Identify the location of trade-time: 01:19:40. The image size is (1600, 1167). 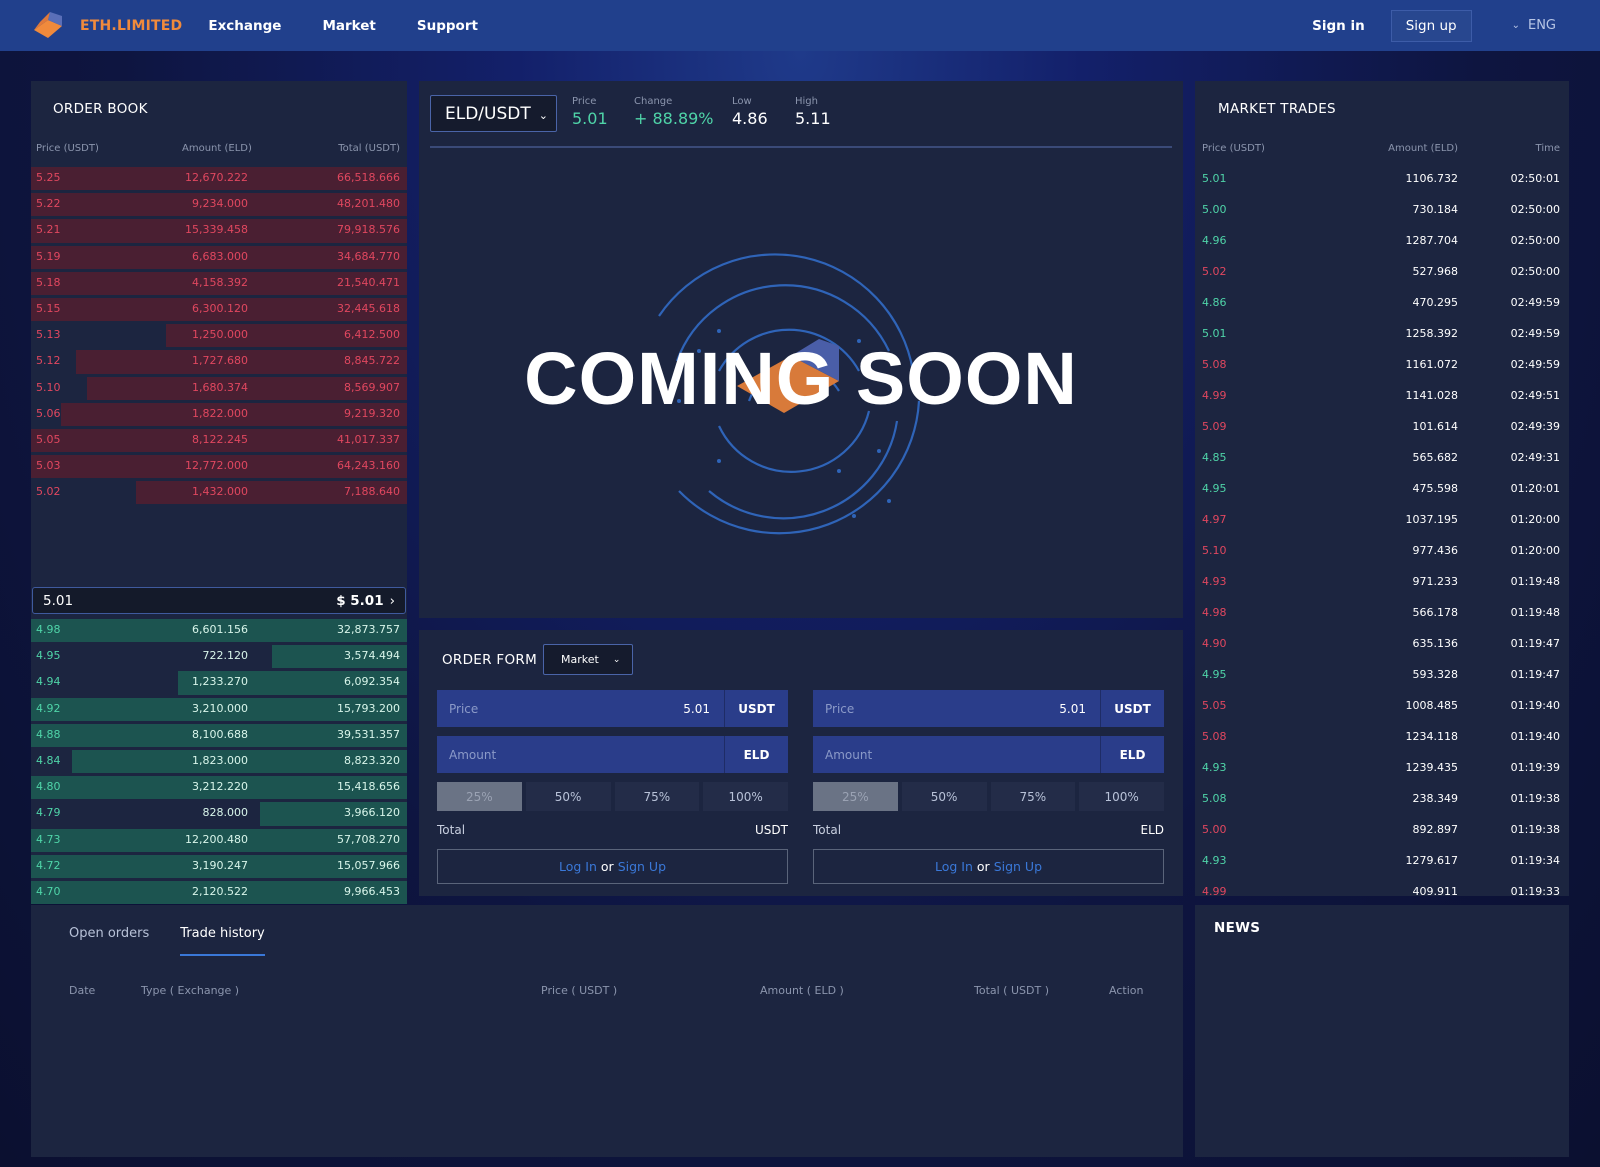
(1535, 705).